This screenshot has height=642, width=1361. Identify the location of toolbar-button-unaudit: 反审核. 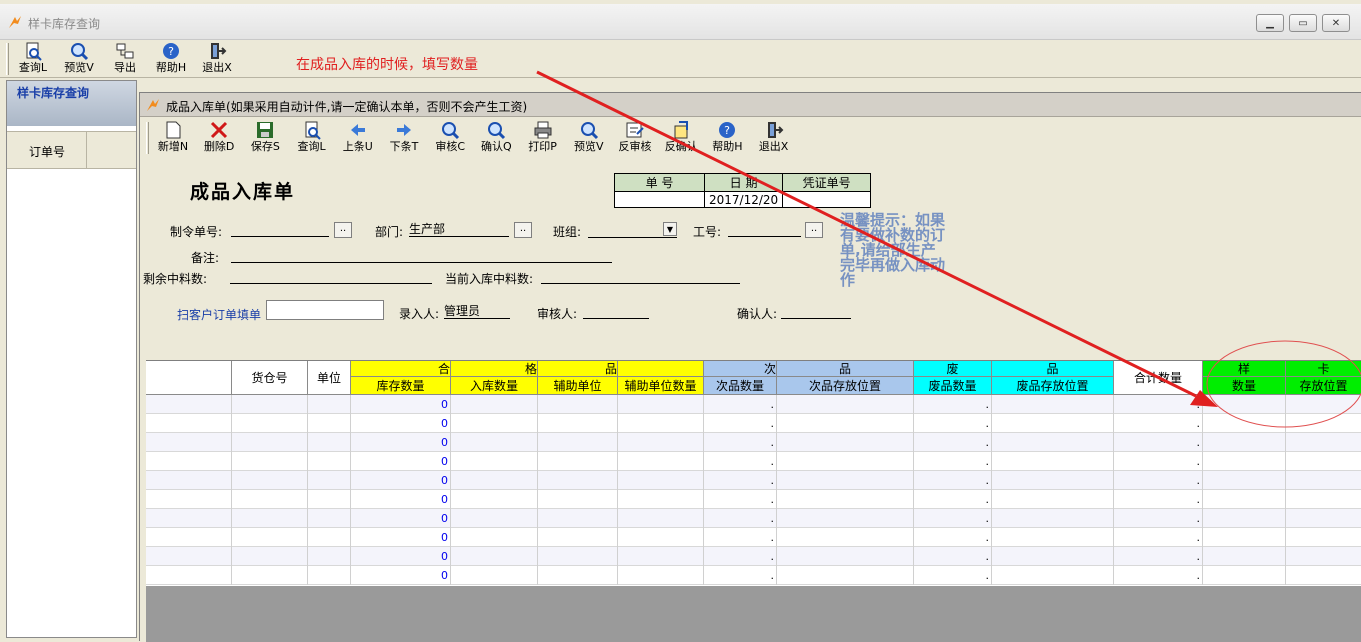
(635, 137).